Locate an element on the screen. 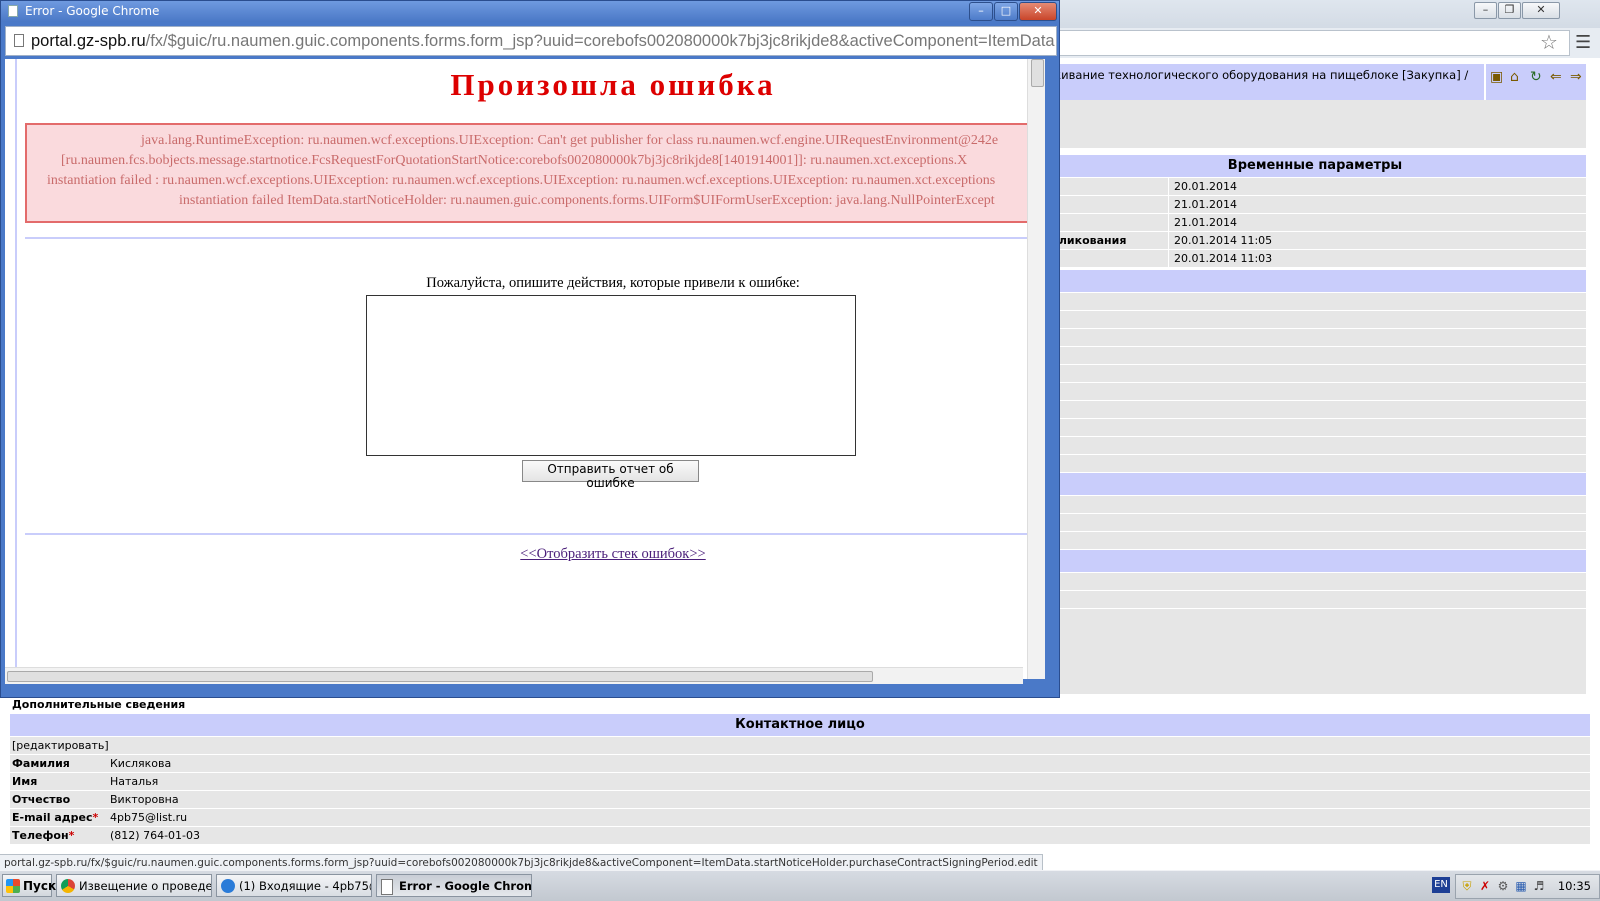 The height and width of the screenshot is (901, 1600). folder-icon: ▣ is located at coordinates (1497, 77).